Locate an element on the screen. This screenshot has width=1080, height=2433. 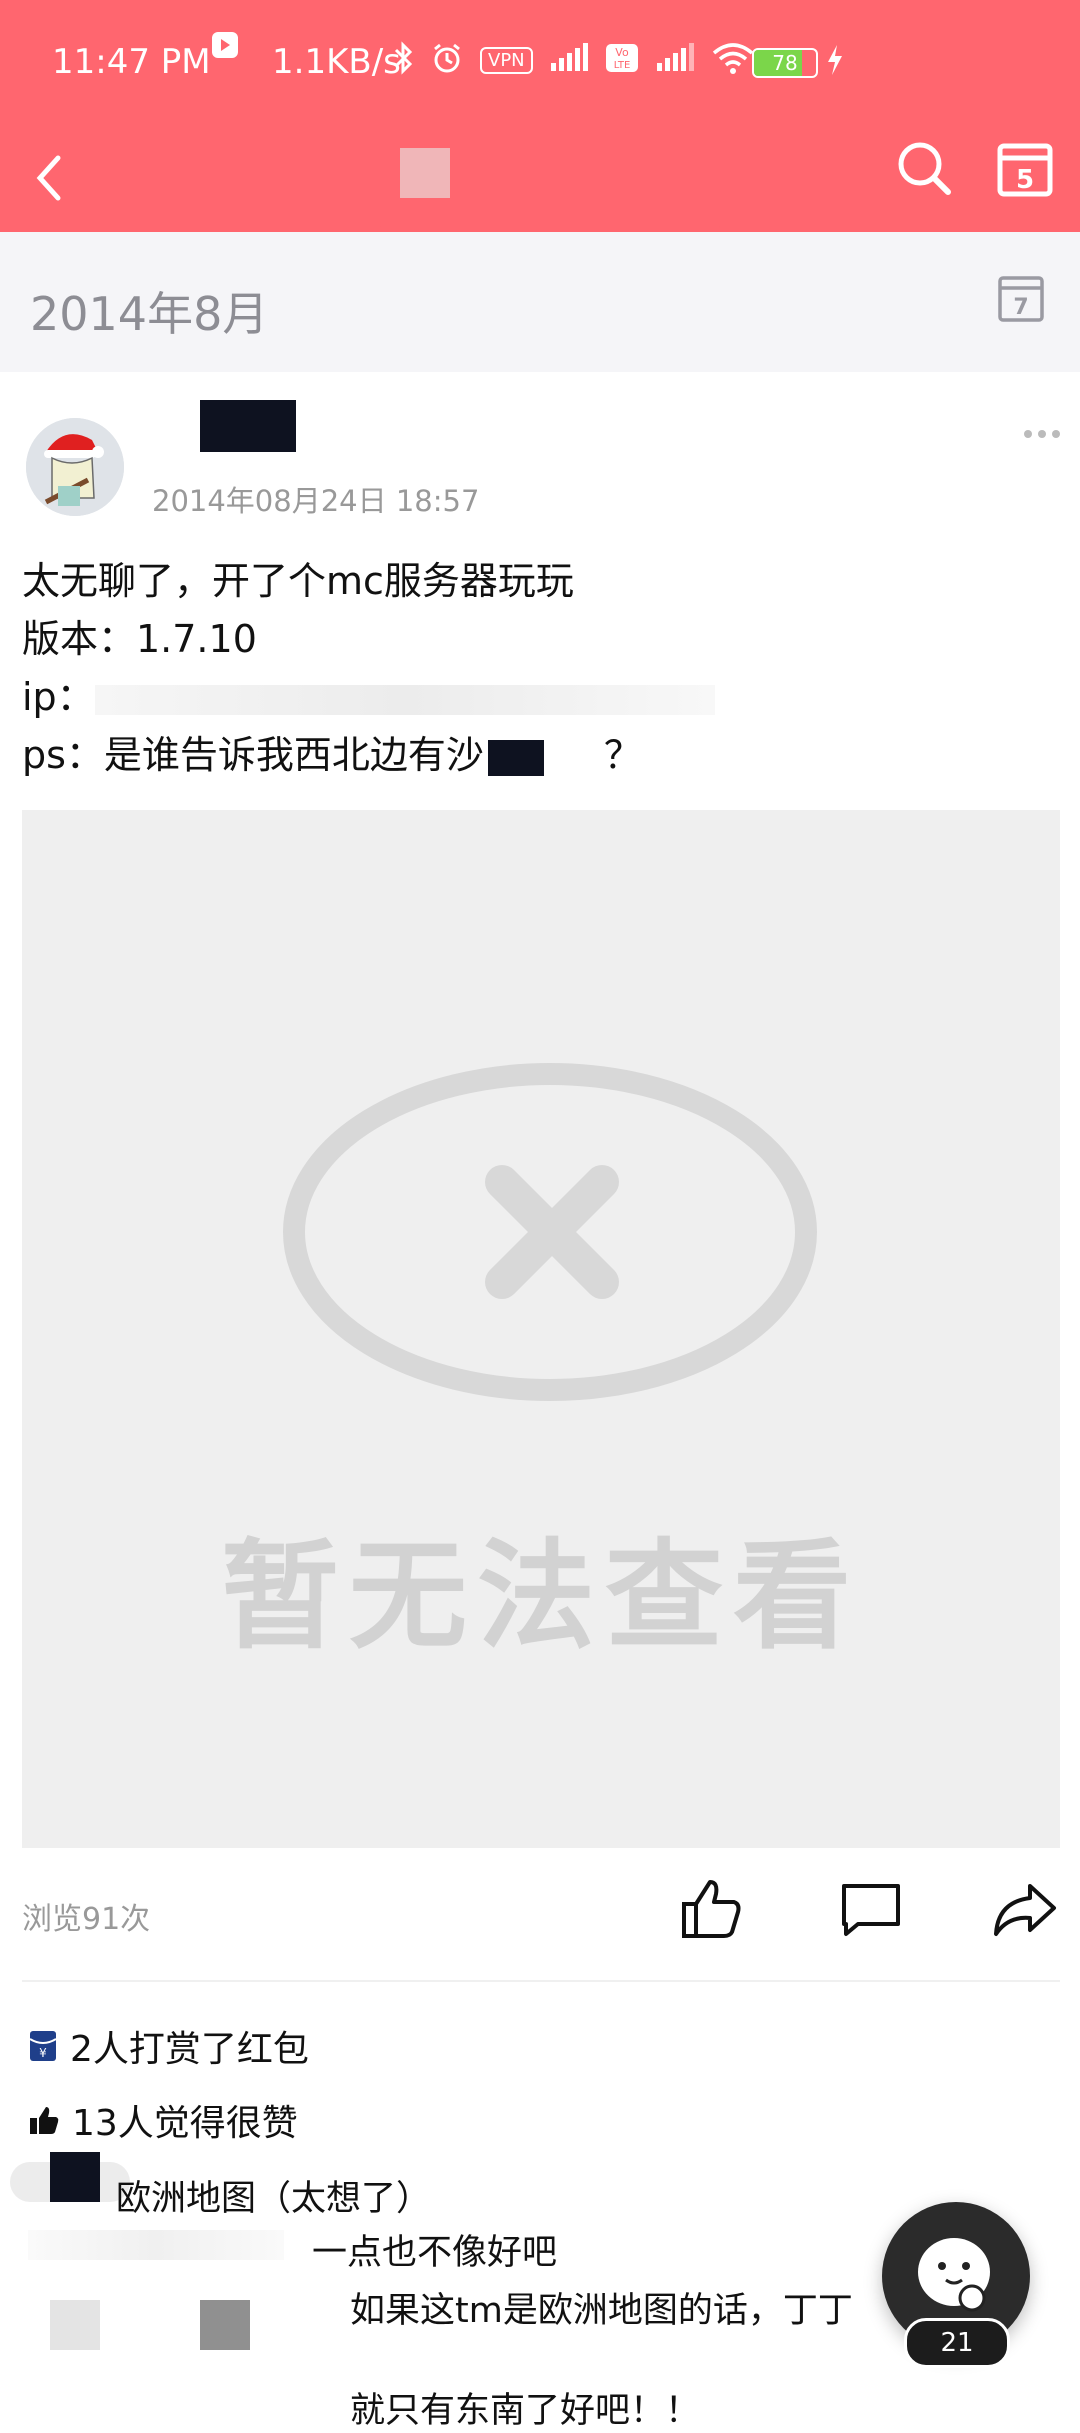
post-line: ps：是谁告诉我西北边有沙 ？ is located at coordinates (368, 755).